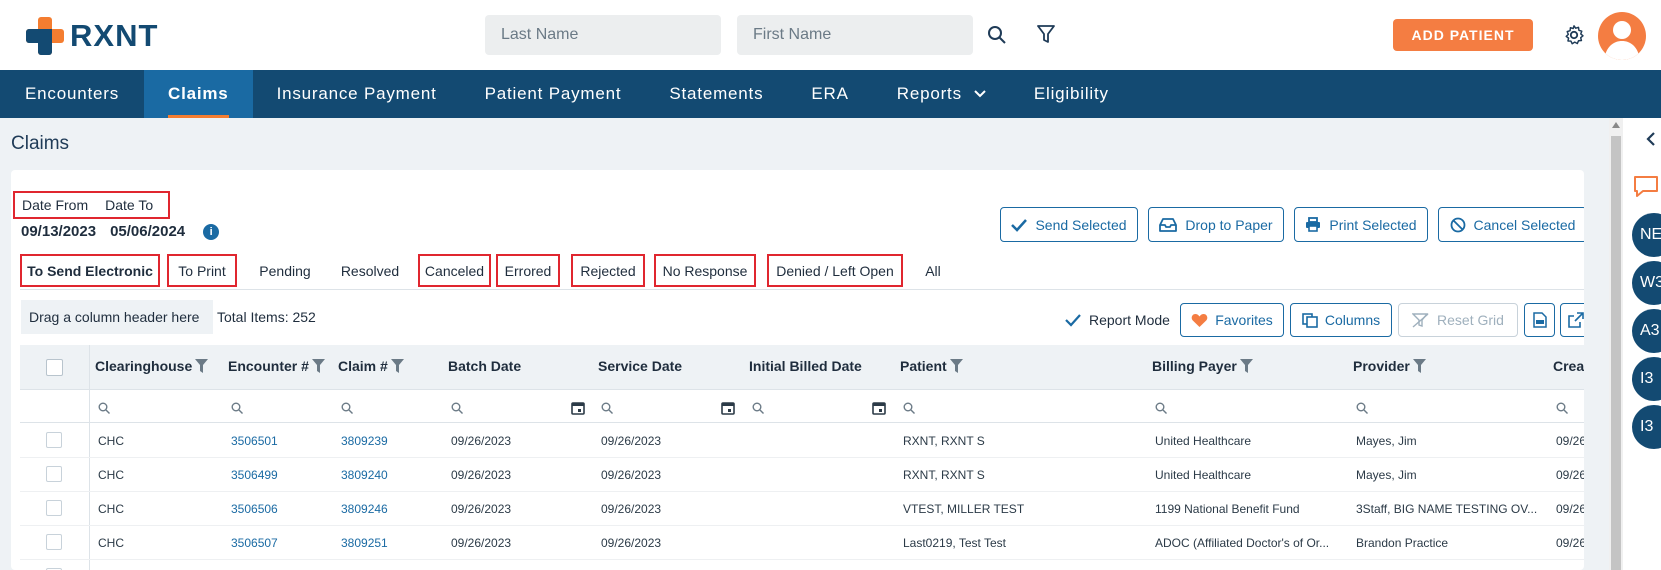 The image size is (1661, 570). I want to click on reset-grid-button: Reset Grid, so click(1458, 320).